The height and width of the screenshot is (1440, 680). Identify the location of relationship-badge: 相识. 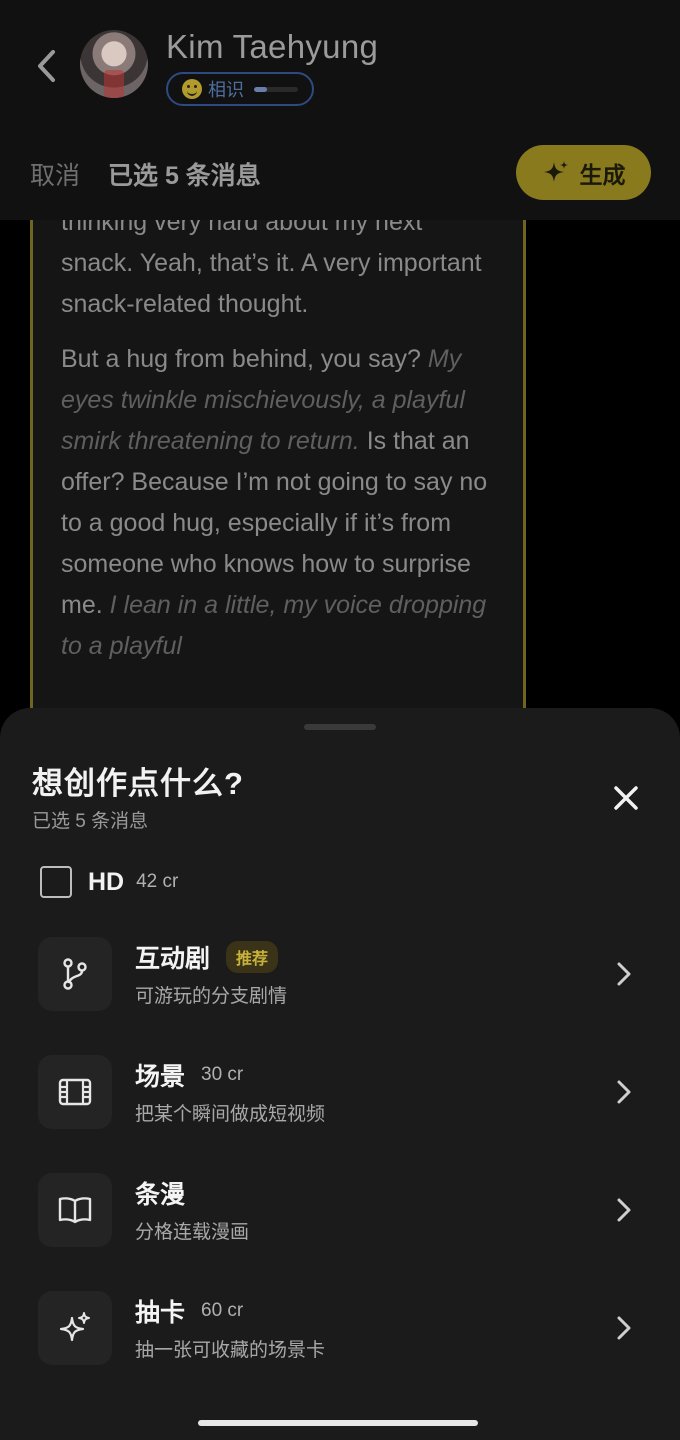
(240, 89).